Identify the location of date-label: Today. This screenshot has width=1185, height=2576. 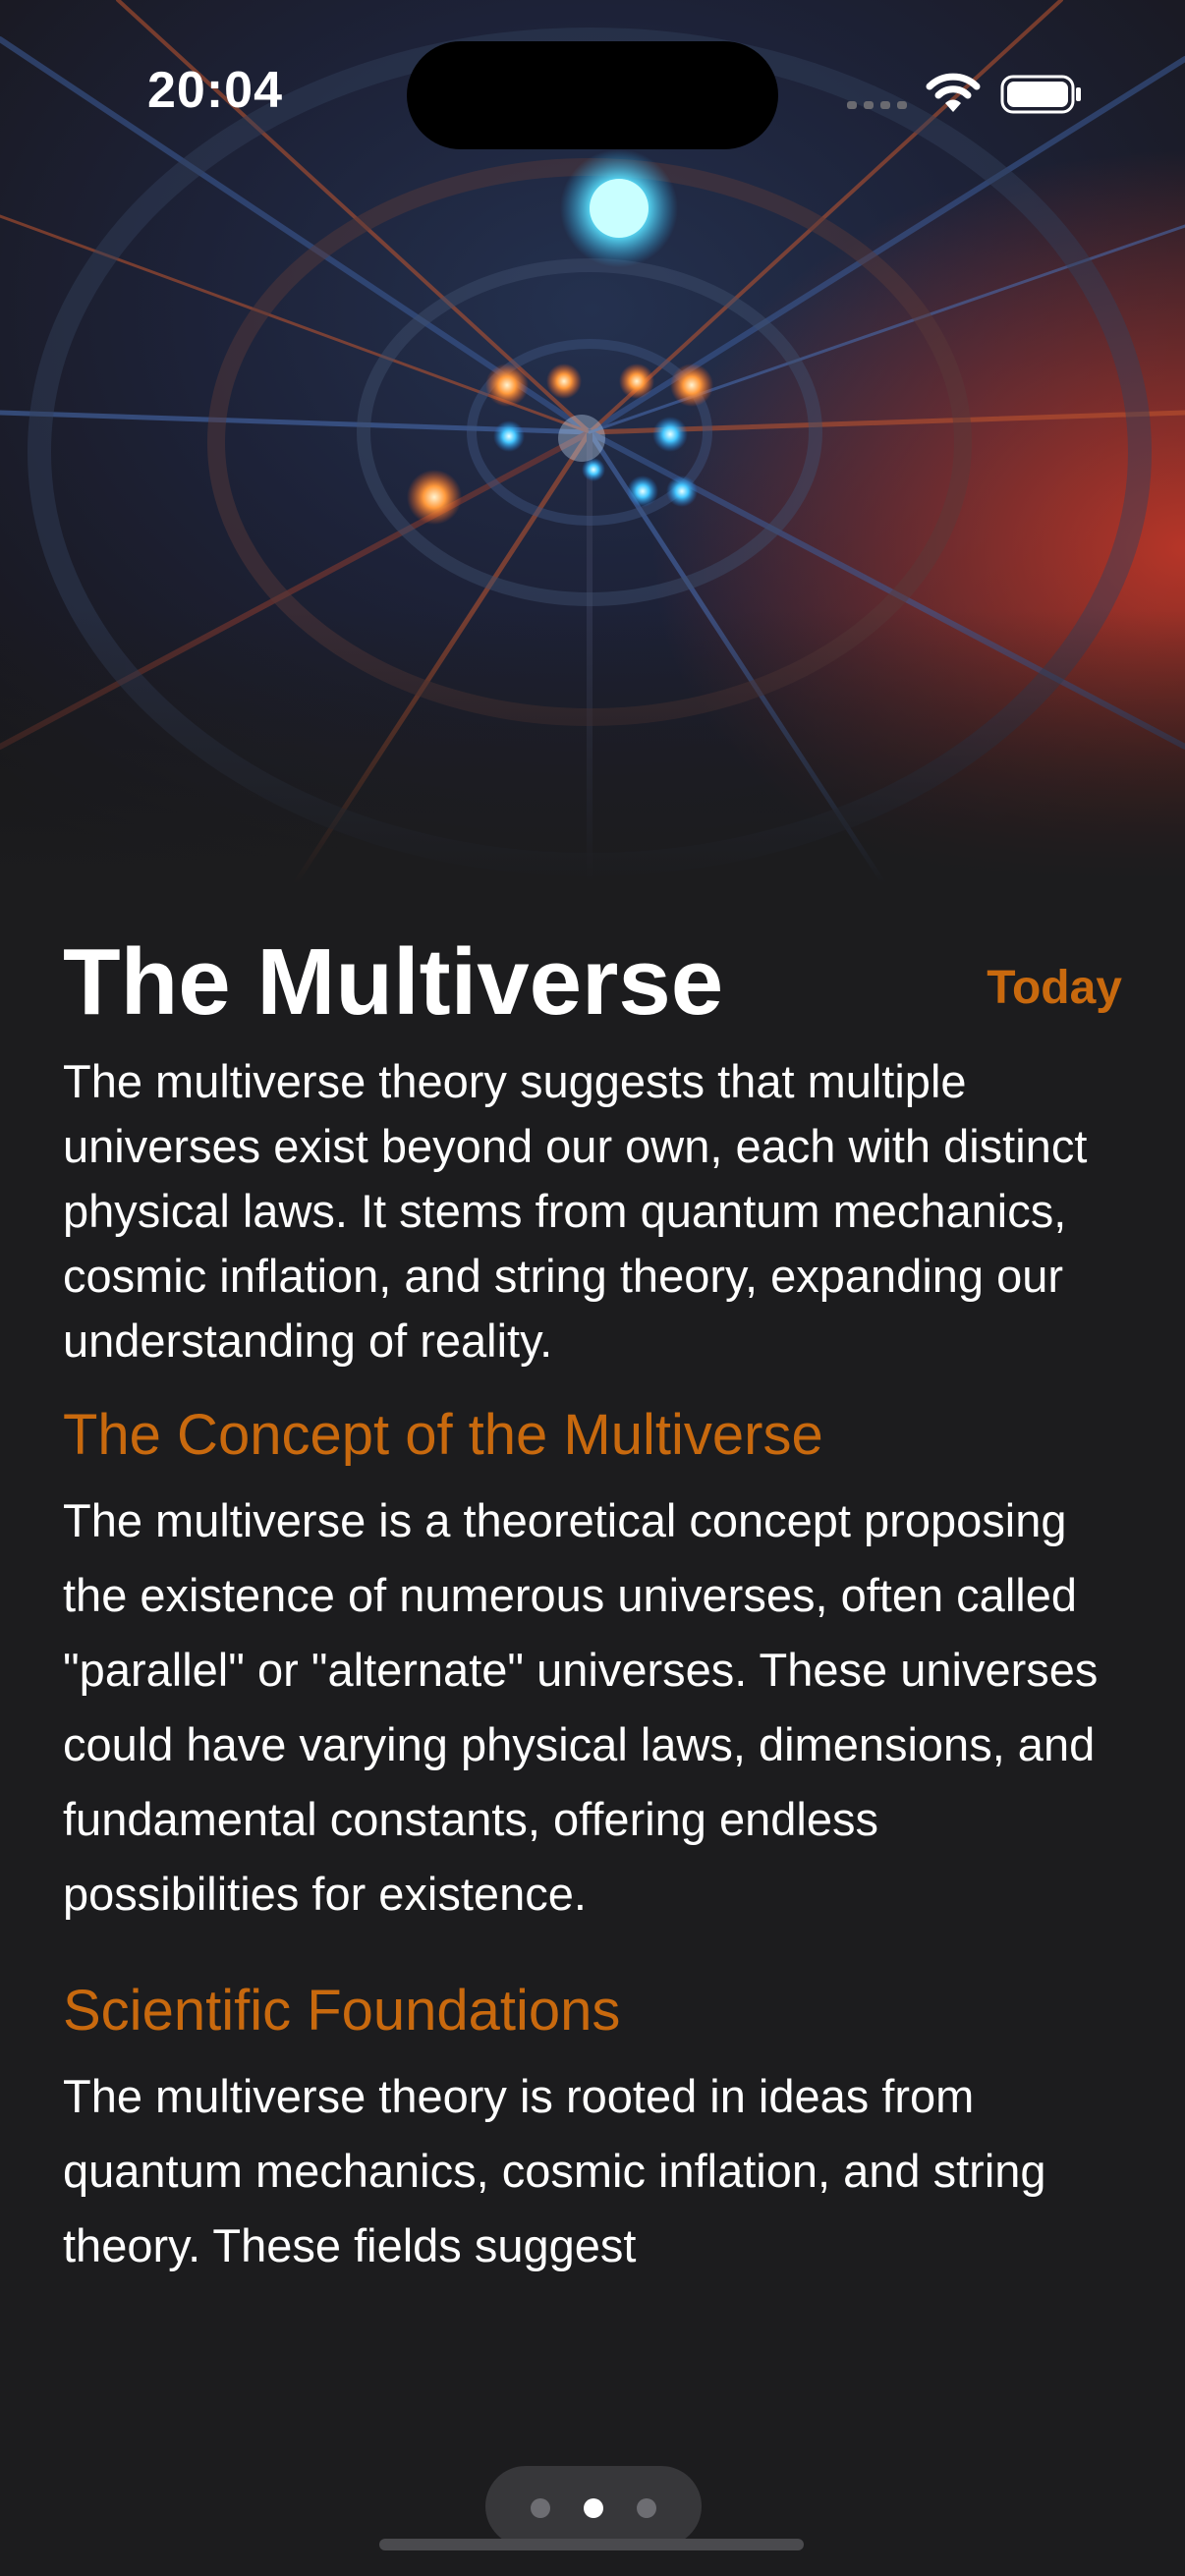
(1054, 988).